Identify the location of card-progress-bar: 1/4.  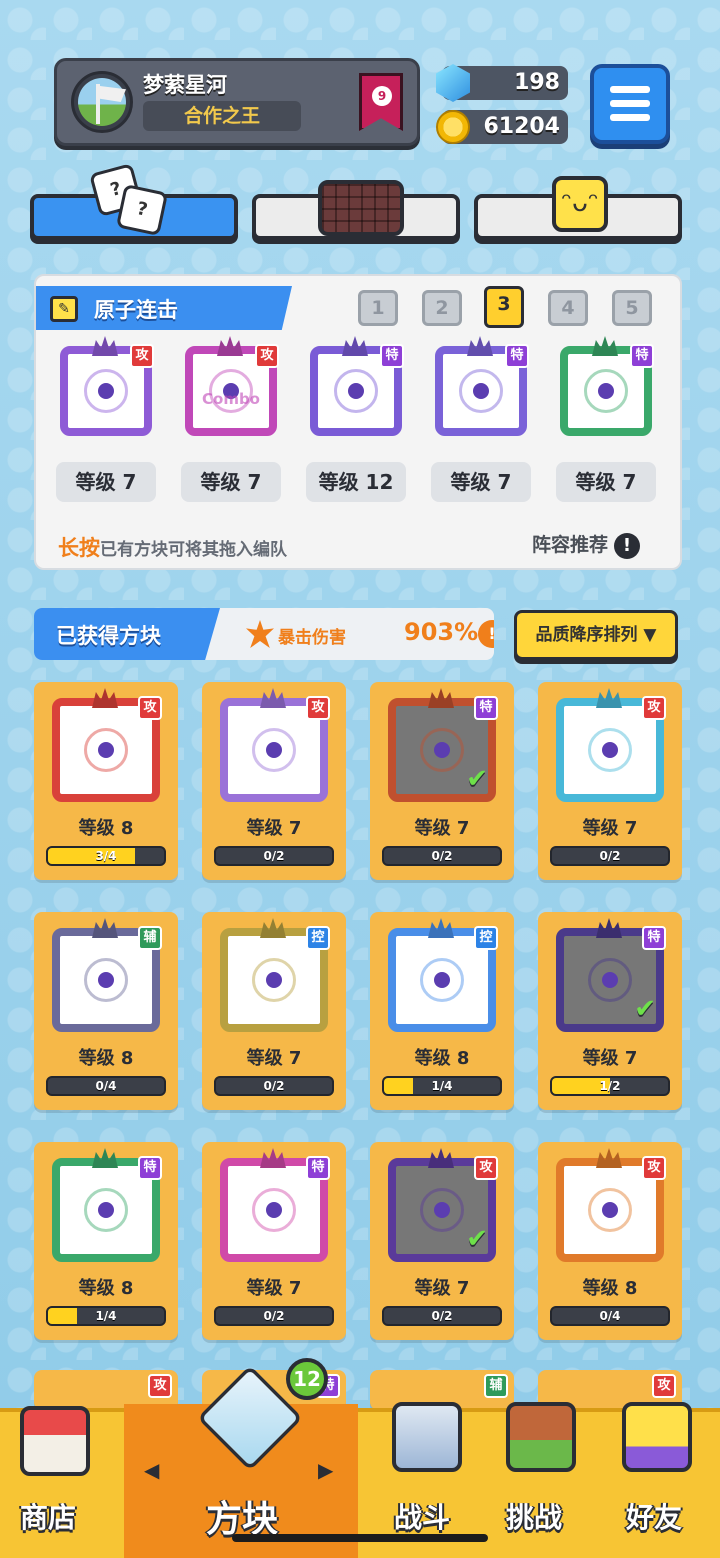
(442, 1086).